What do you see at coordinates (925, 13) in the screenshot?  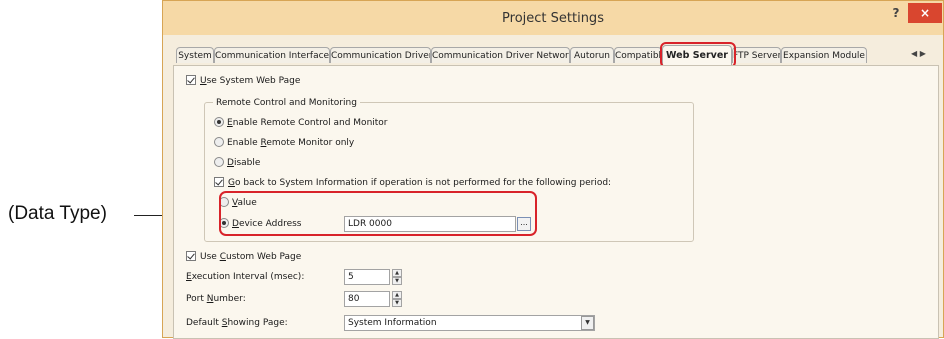 I see `close-button: ×` at bounding box center [925, 13].